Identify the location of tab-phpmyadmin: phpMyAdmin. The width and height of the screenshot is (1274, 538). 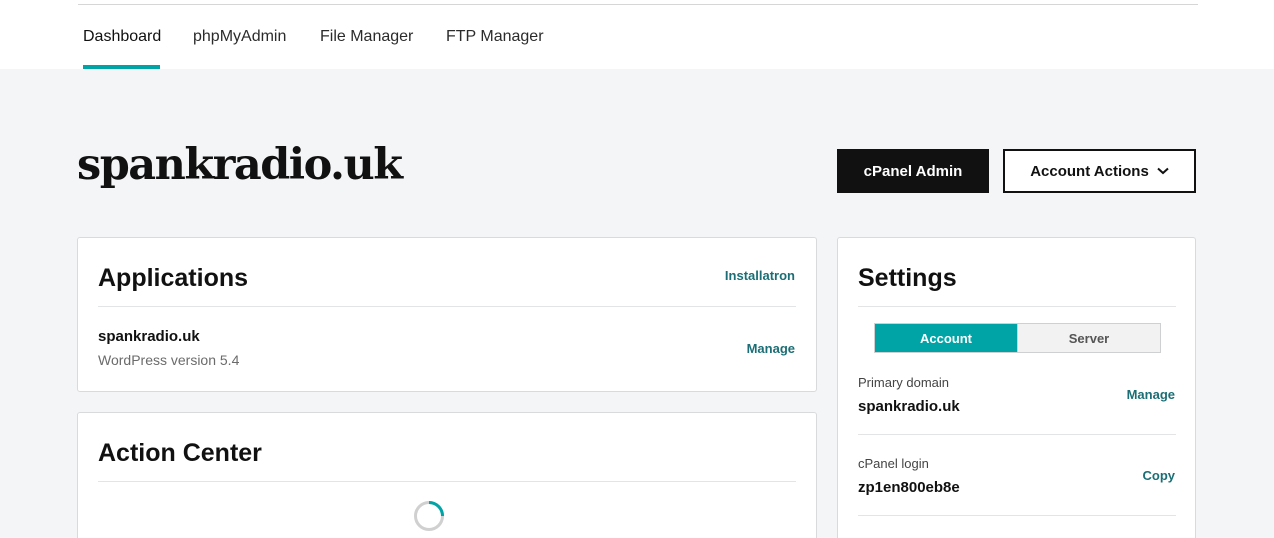
(239, 37).